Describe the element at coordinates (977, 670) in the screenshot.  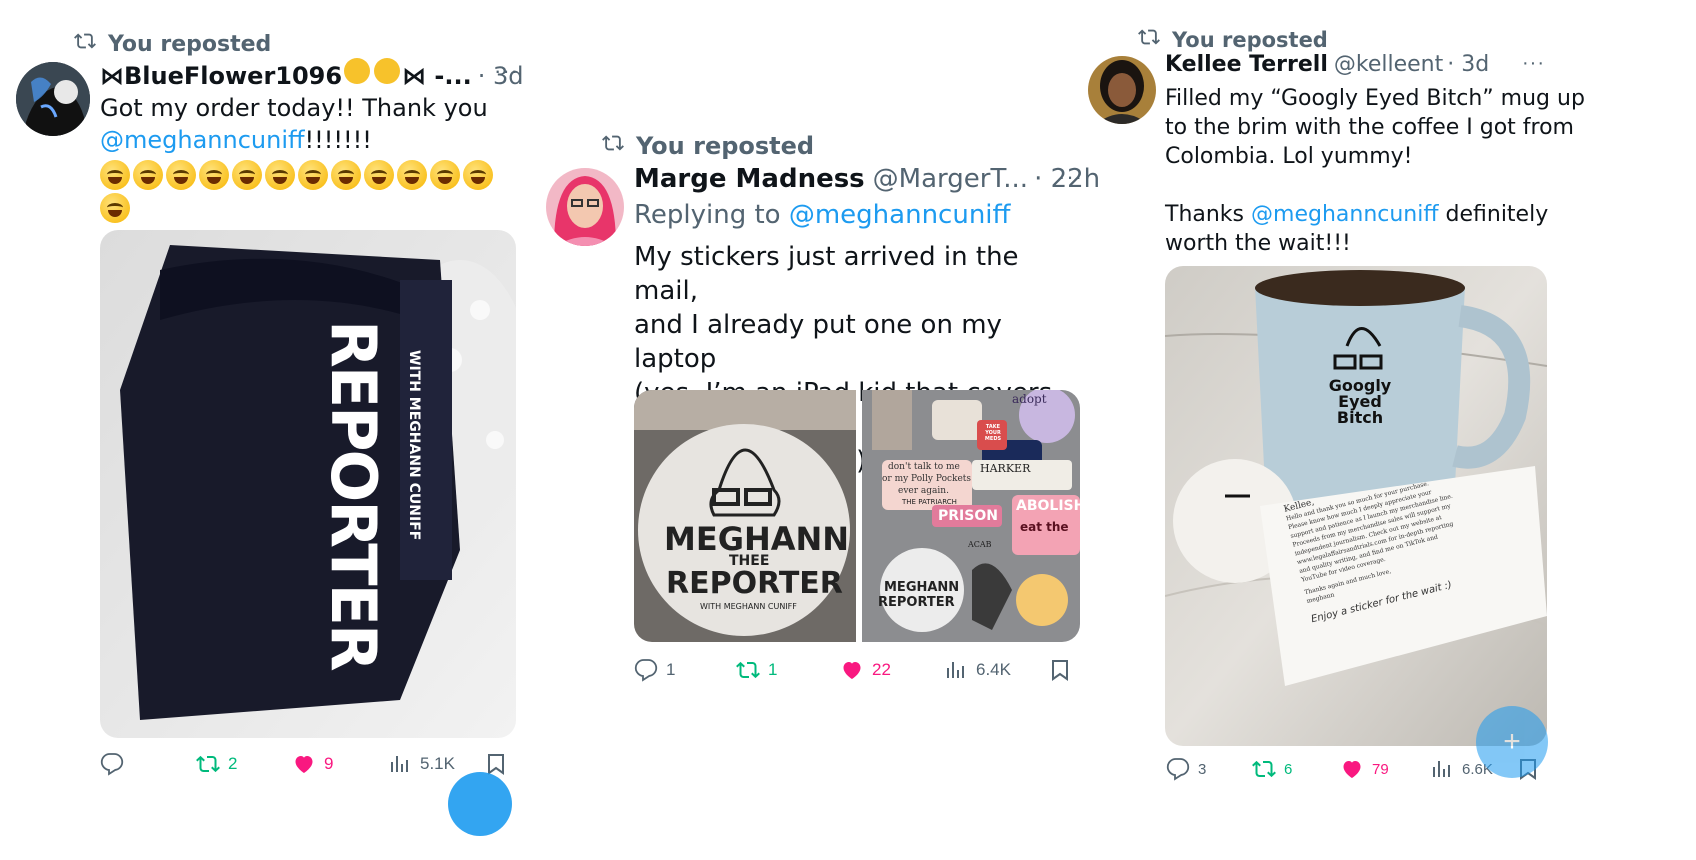
I see `views-button: 6.4K` at that location.